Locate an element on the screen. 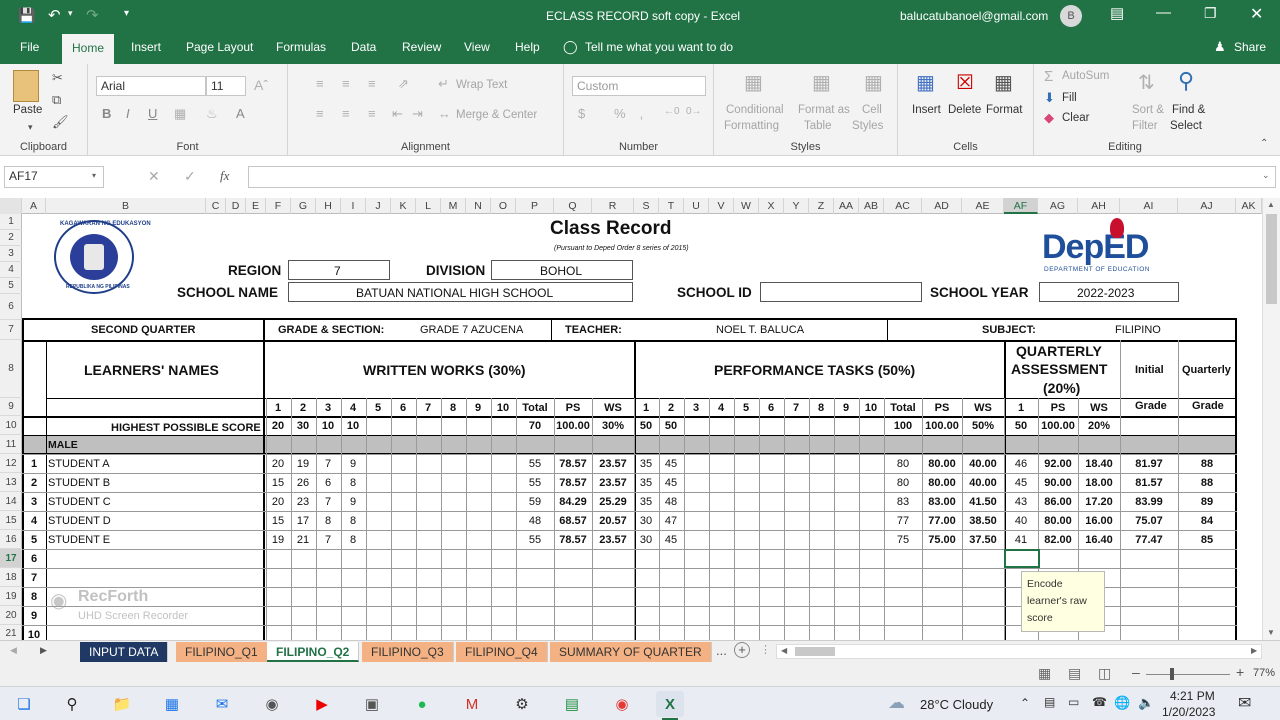 Image resolution: width=1280 pixels, height=720 pixels. column-header-f: F is located at coordinates (278, 206).